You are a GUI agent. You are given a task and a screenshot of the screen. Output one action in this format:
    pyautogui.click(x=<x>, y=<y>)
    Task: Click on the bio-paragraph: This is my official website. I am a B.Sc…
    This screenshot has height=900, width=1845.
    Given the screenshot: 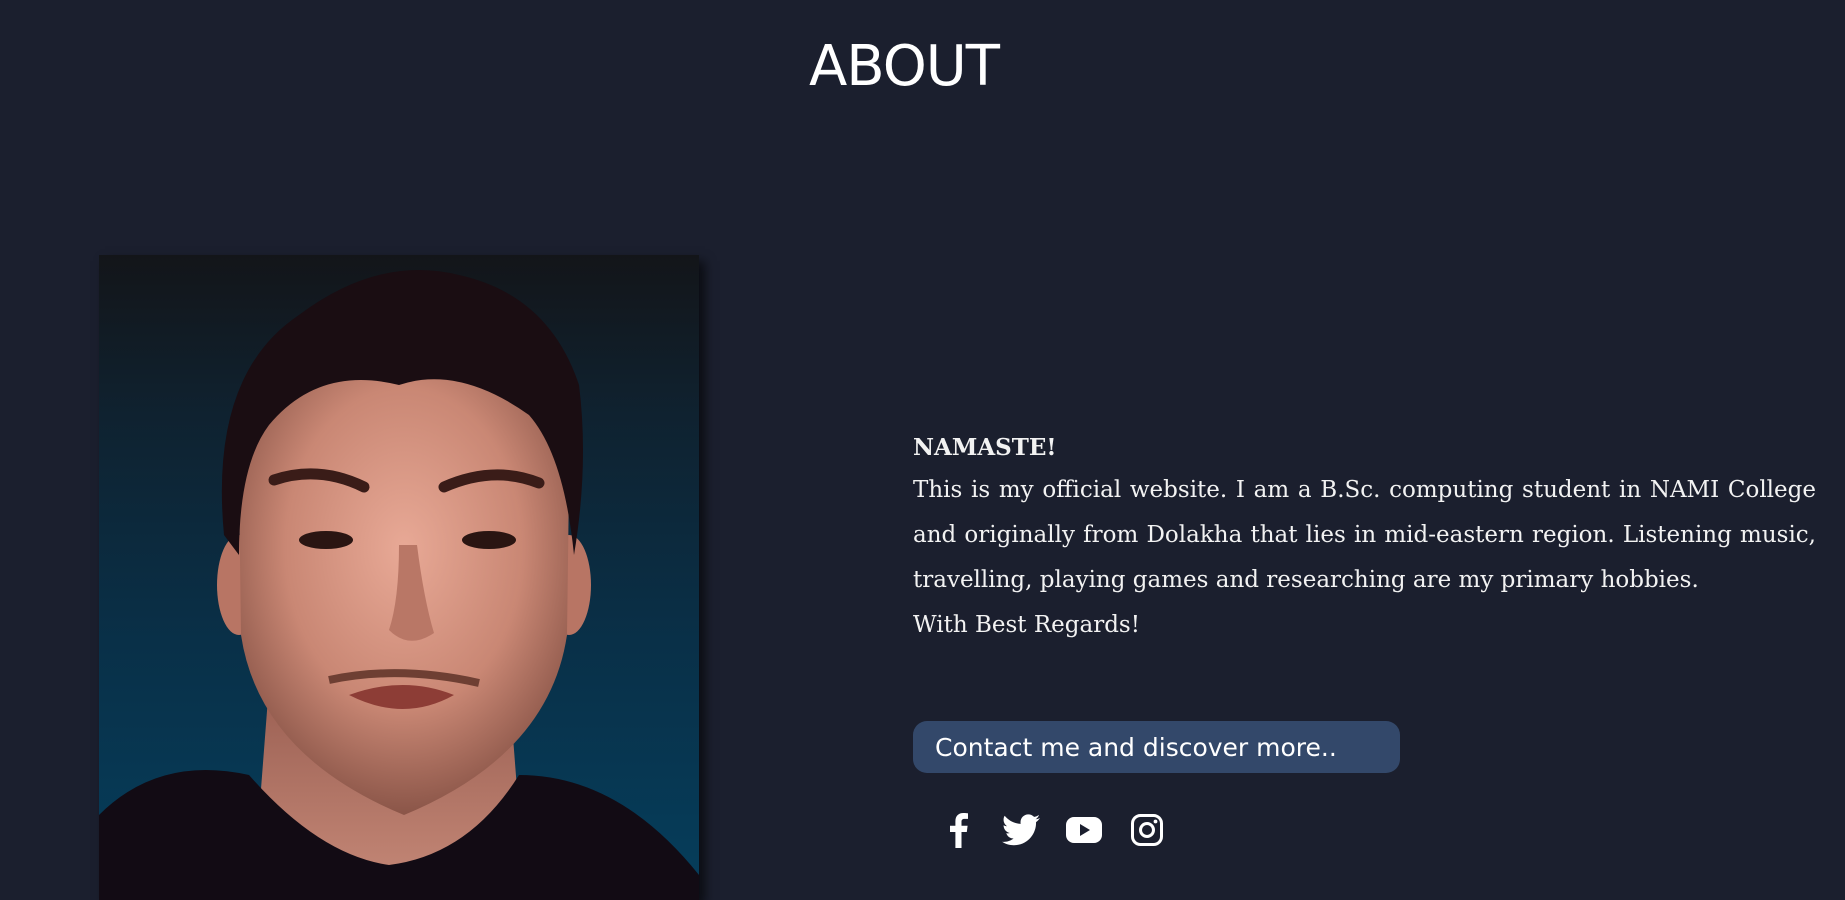 What is the action you would take?
    pyautogui.click(x=1364, y=535)
    